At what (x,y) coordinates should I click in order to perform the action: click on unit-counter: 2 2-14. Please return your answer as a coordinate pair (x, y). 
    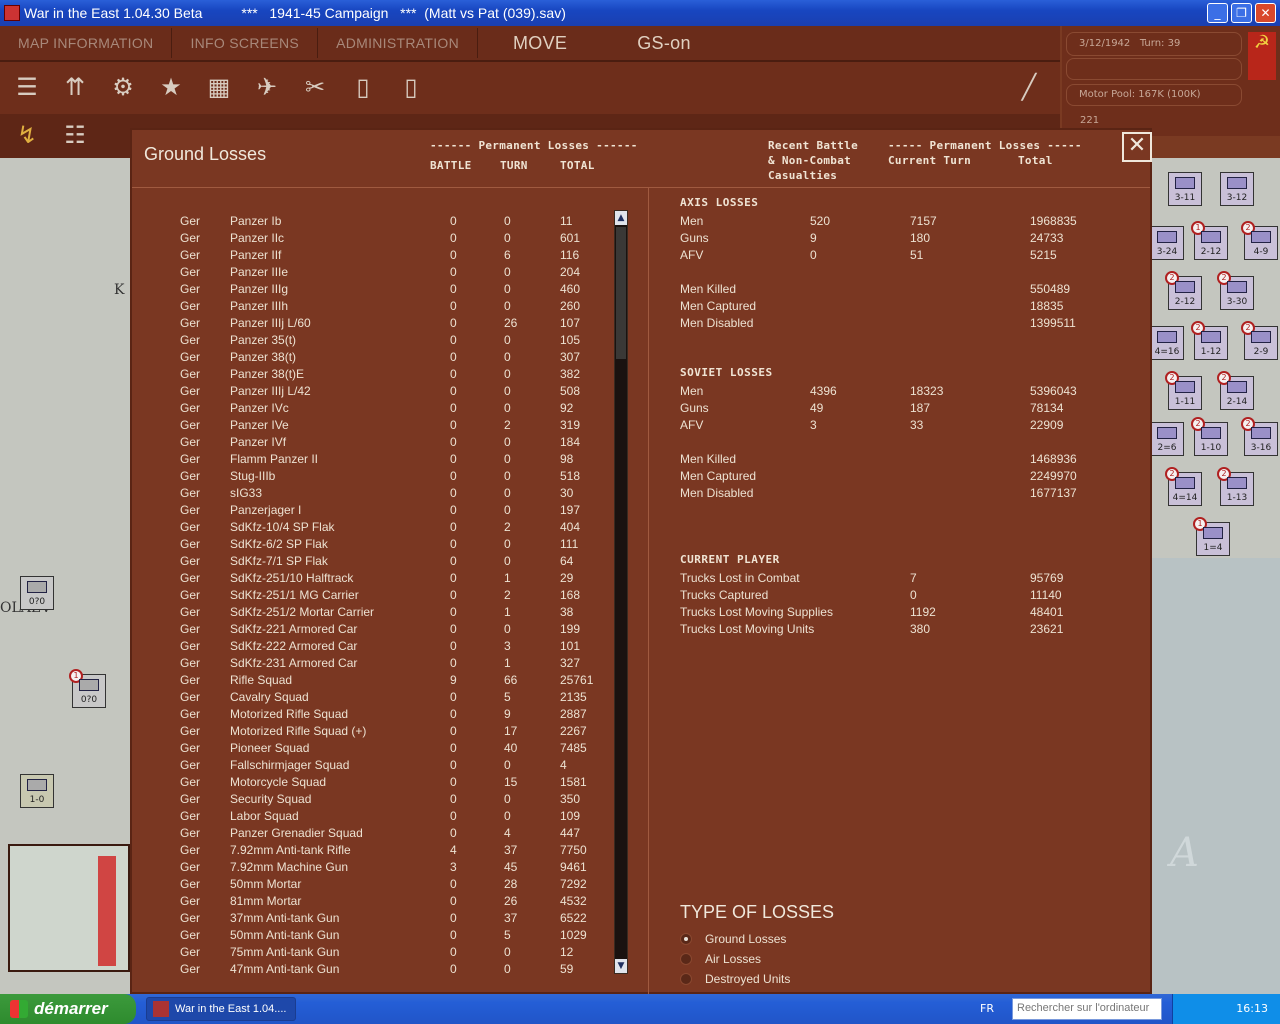
    Looking at the image, I should click on (1235, 390).